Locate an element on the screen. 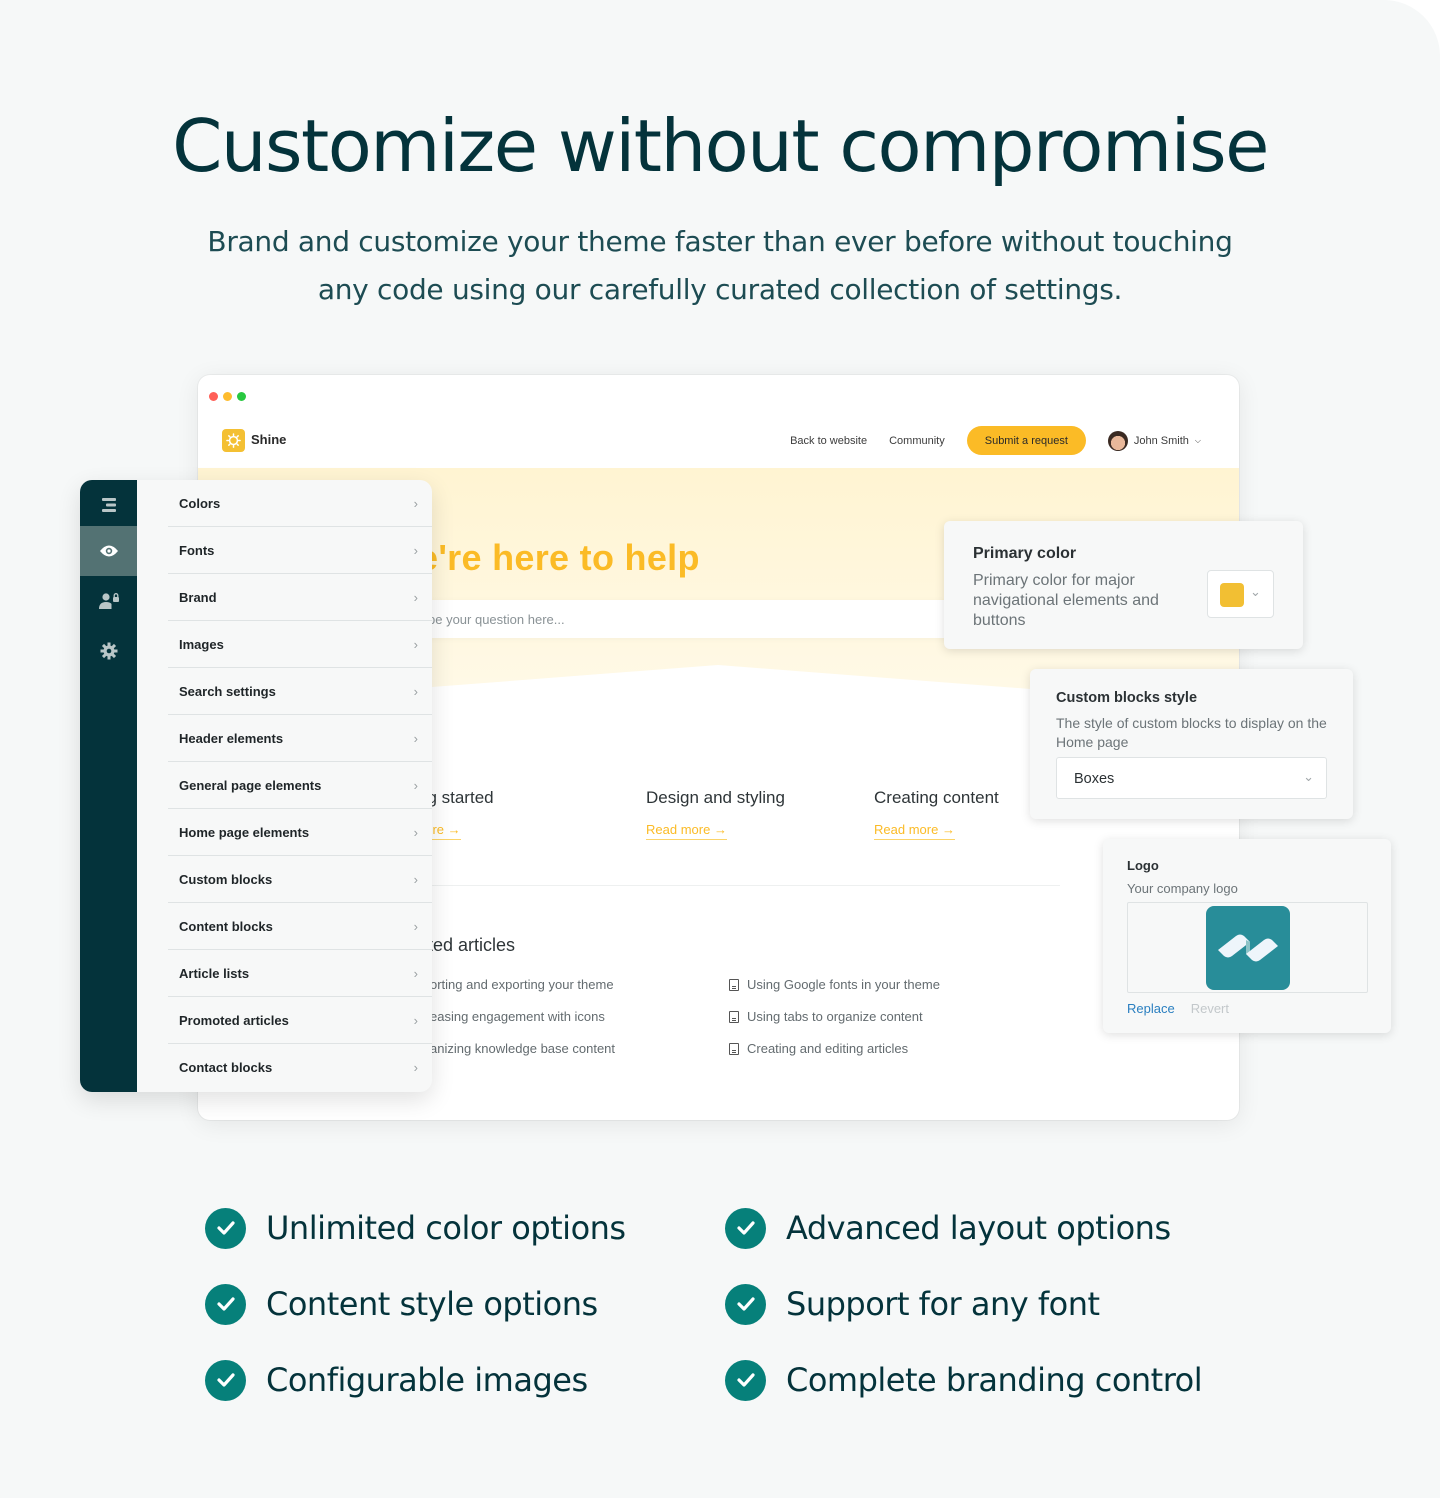 This screenshot has height=1498, width=1440. minimize-dot is located at coordinates (227, 396).